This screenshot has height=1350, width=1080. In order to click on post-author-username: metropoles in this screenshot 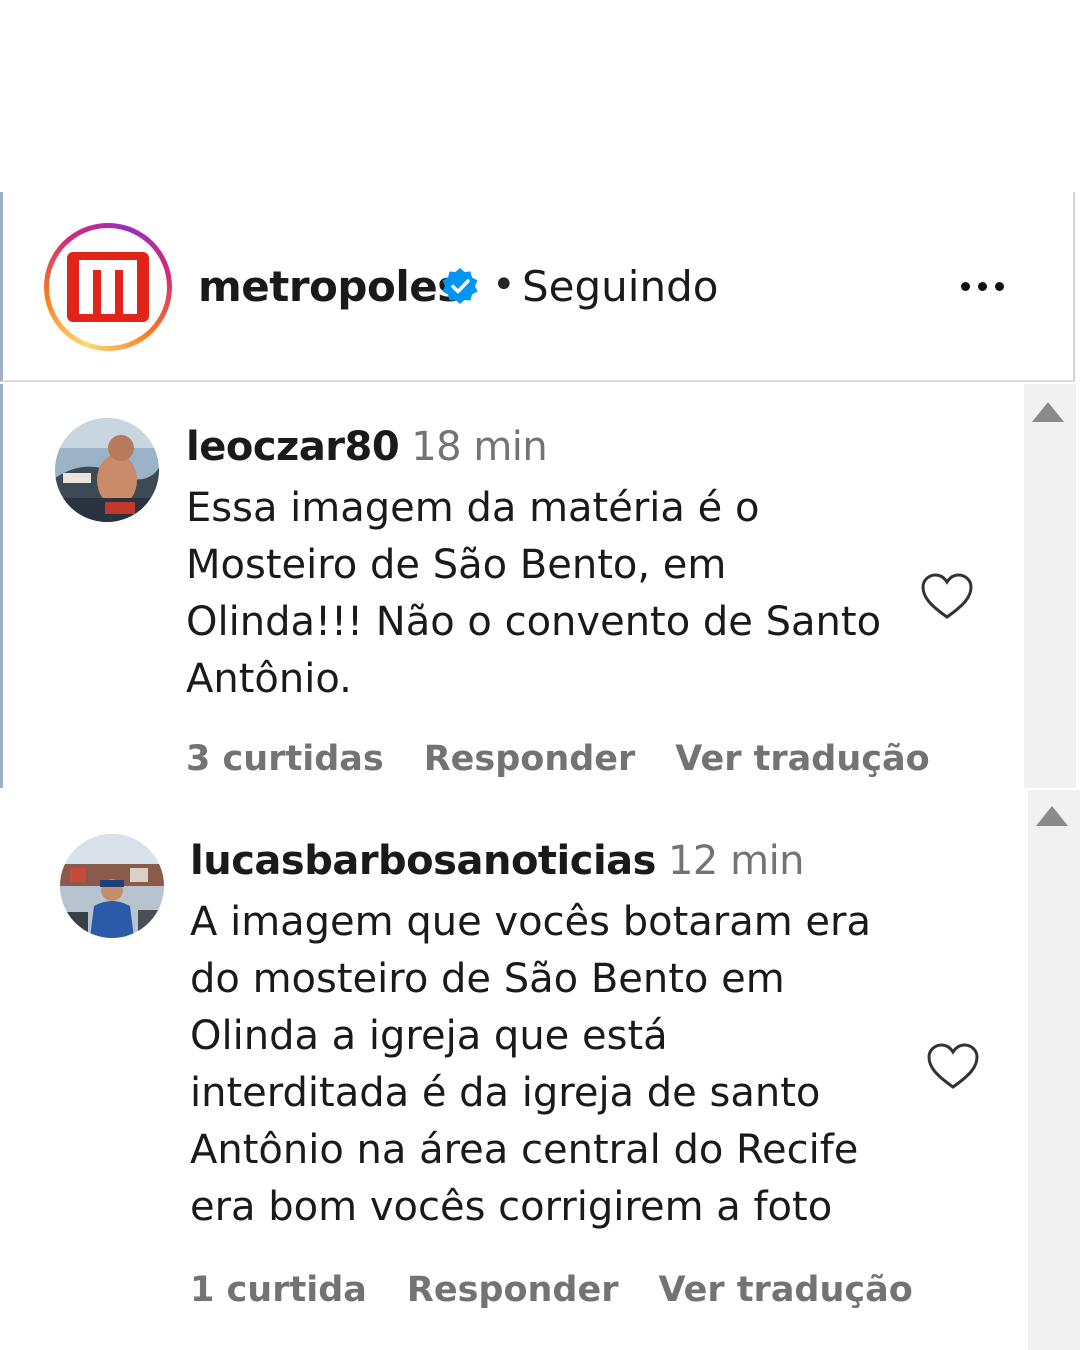, I will do `click(330, 286)`.